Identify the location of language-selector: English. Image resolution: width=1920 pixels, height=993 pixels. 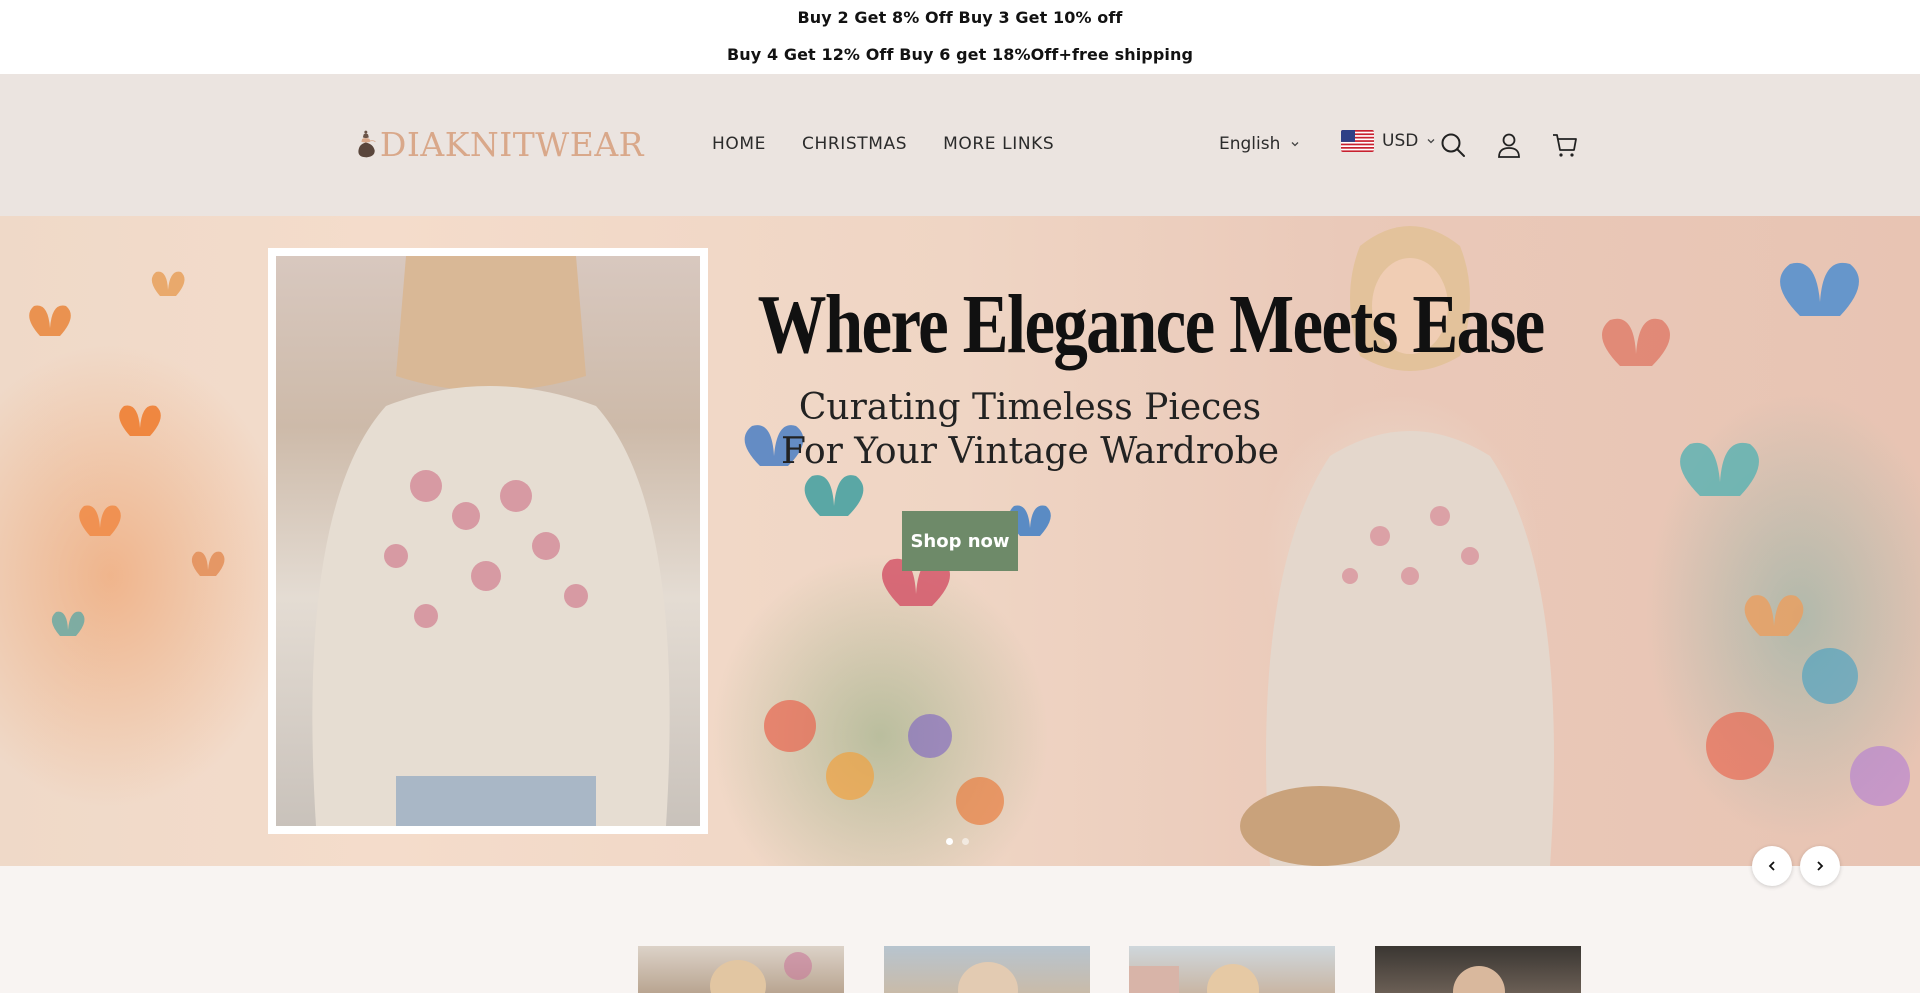
(1259, 144).